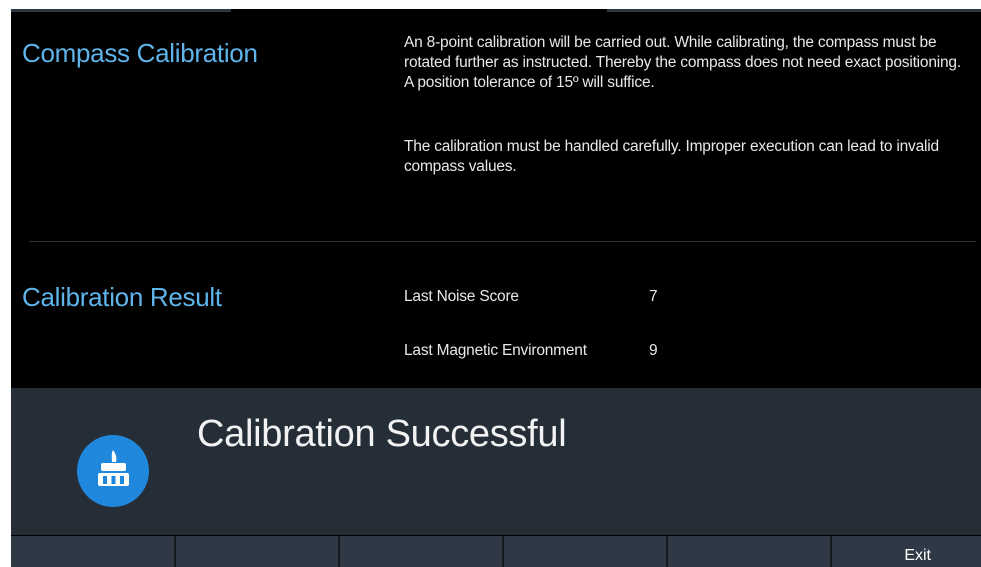  Describe the element at coordinates (653, 296) in the screenshot. I see `last-noise-score-value: 7` at that location.